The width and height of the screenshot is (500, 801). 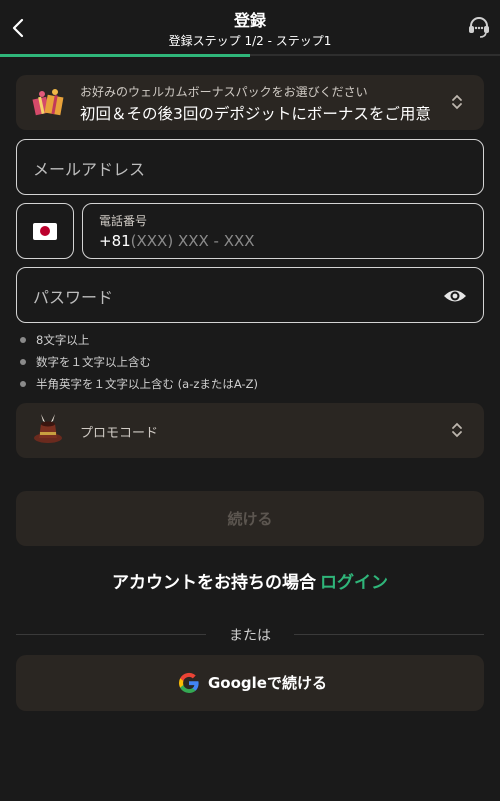 I want to click on step-progress-fill, so click(x=125, y=55).